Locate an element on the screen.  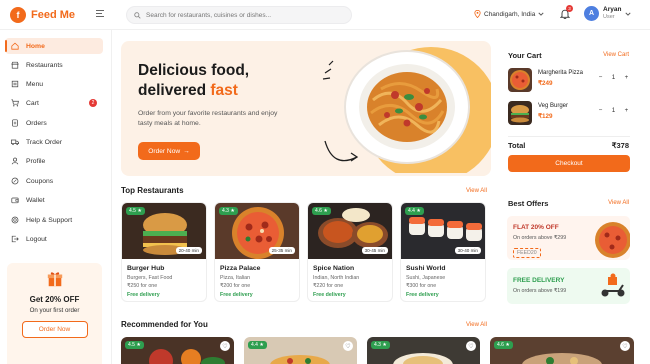
location-label: Chandigarh, India is located at coordinates (510, 14).